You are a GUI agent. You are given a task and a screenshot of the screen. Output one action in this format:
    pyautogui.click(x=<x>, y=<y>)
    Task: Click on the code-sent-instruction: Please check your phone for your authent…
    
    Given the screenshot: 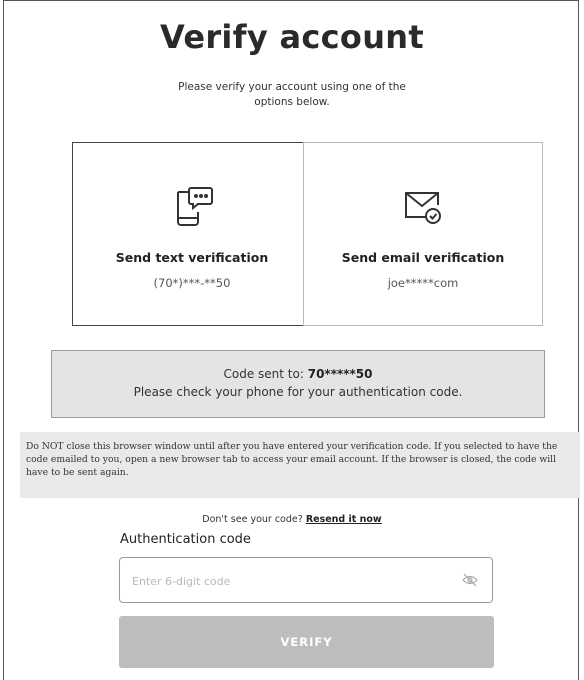 What is the action you would take?
    pyautogui.click(x=298, y=392)
    